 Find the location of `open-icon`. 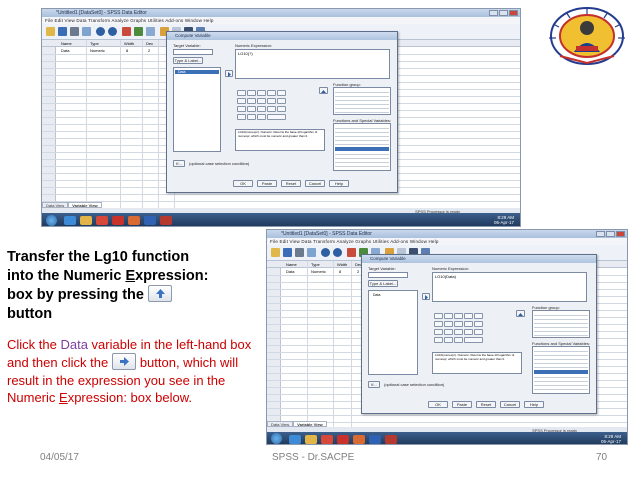

open-icon is located at coordinates (275, 252).